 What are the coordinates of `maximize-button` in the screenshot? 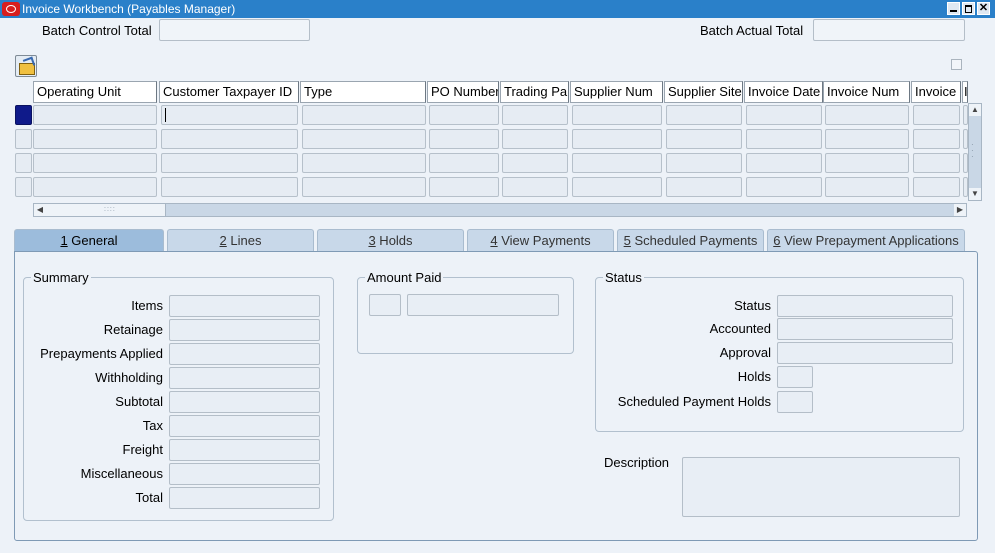 It's located at (968, 8).